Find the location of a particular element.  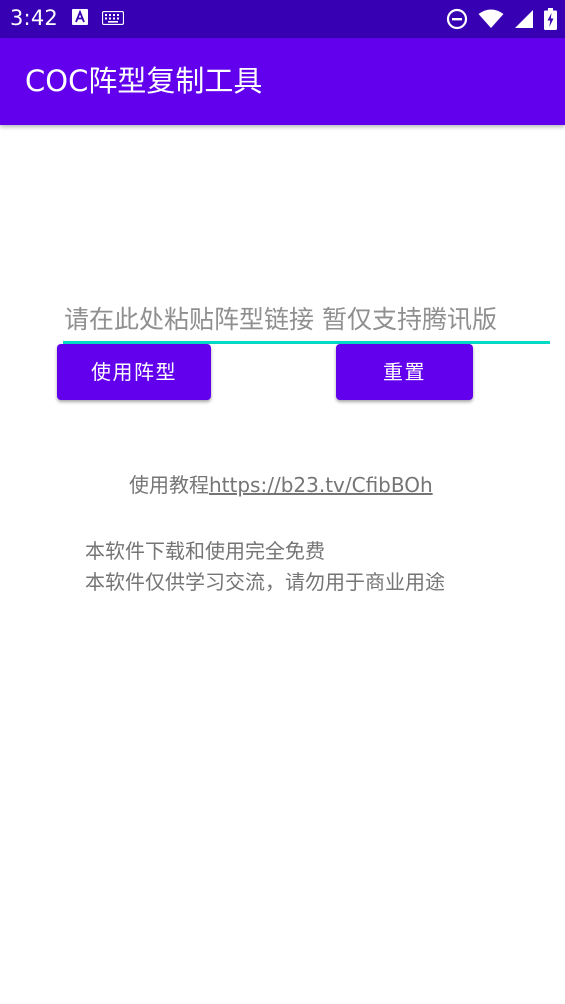

notice-line-free: 本软件下载和使用完全免费 is located at coordinates (205, 551).